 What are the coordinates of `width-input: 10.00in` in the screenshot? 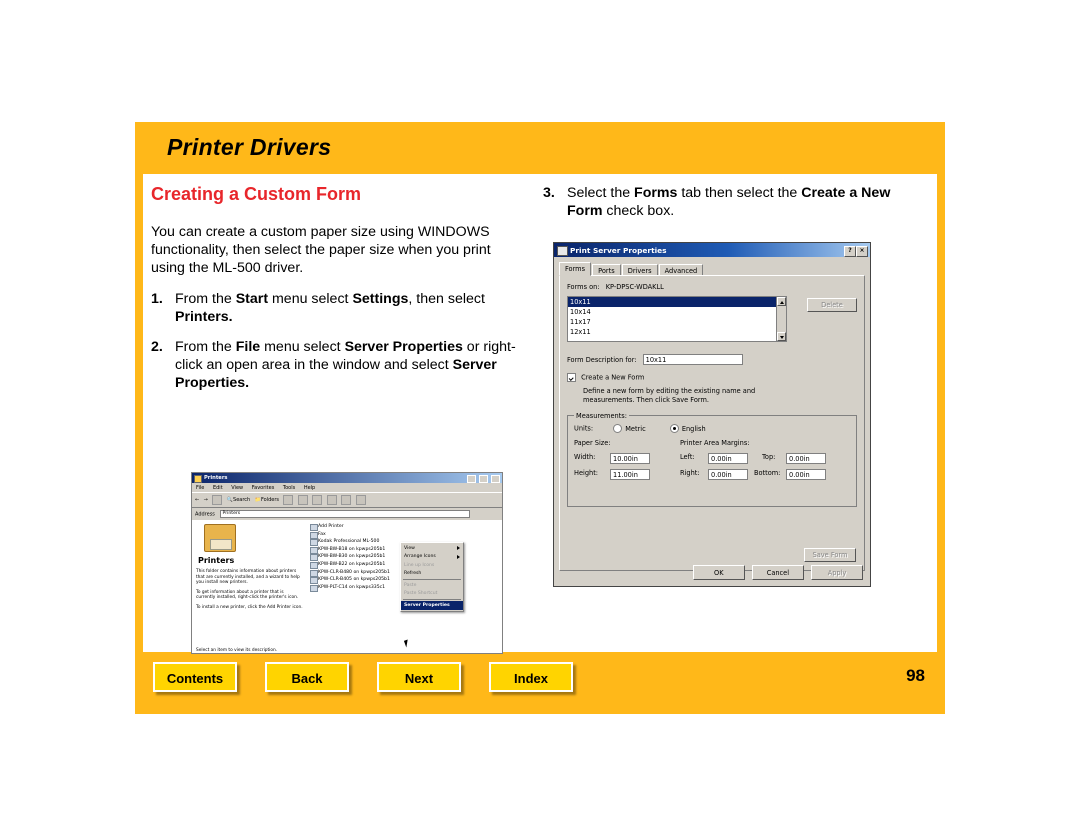 It's located at (630, 458).